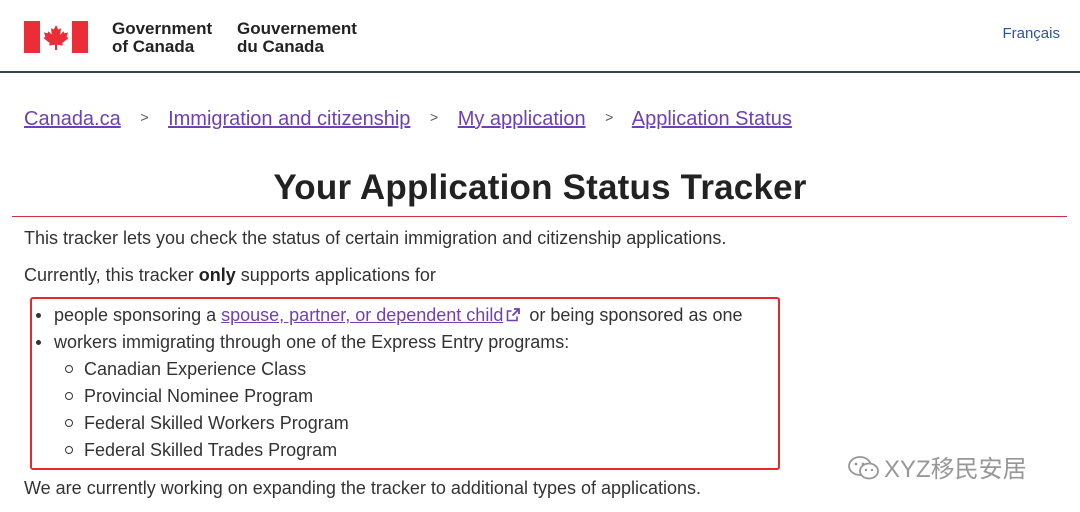 The height and width of the screenshot is (512, 1080). What do you see at coordinates (539, 216) in the screenshot?
I see `title-divider` at bounding box center [539, 216].